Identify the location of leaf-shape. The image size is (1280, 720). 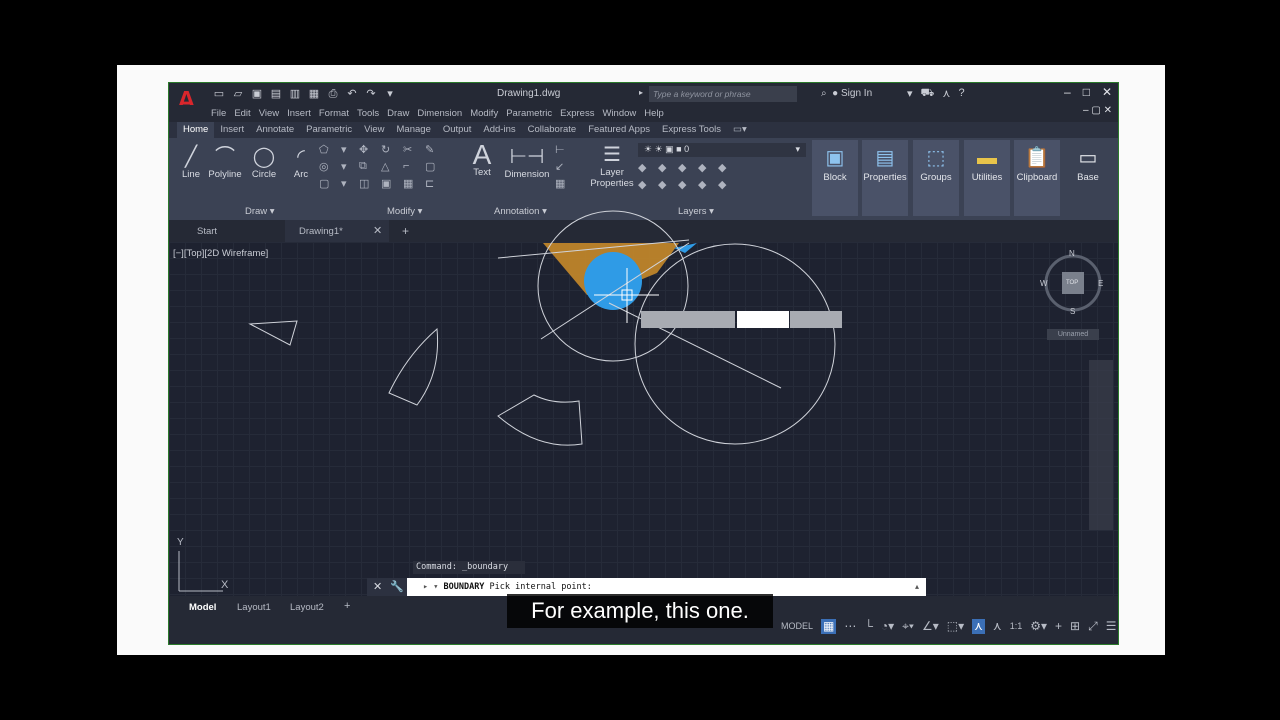
(413, 366).